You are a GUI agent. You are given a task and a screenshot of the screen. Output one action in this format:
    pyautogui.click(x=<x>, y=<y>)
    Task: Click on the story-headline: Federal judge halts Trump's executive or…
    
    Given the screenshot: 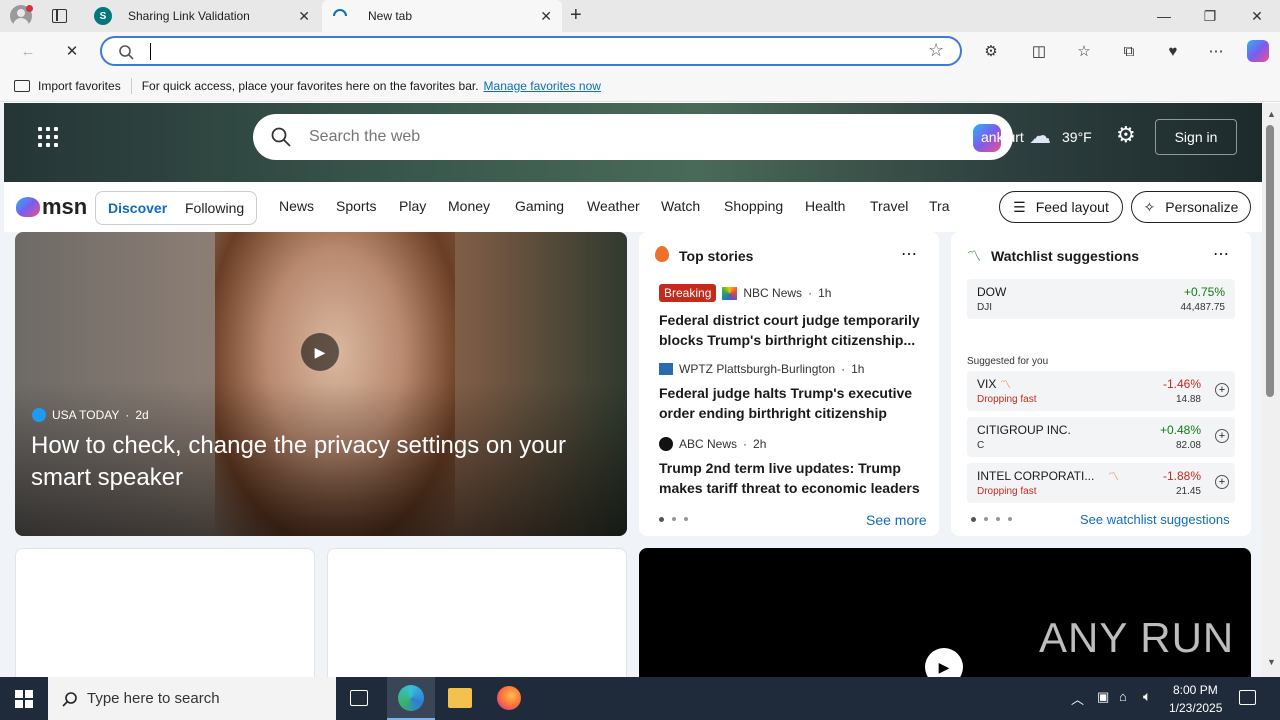 What is the action you would take?
    pyautogui.click(x=790, y=403)
    